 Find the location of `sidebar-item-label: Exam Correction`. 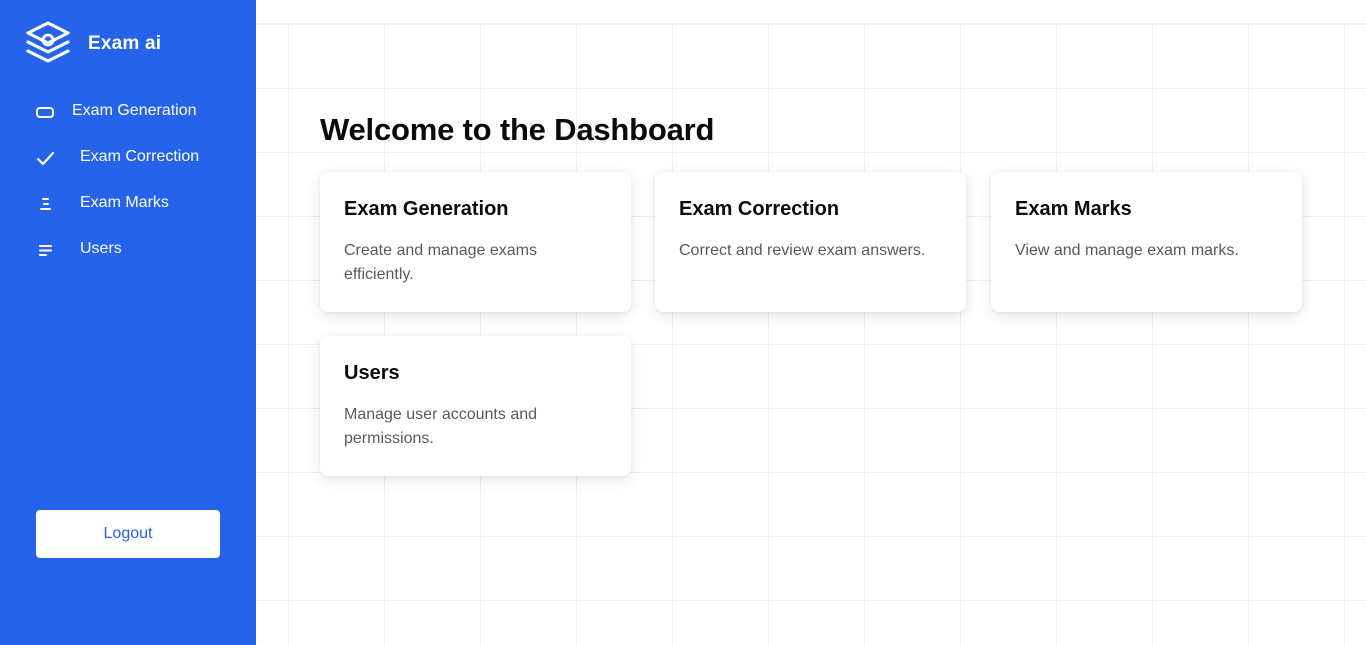

sidebar-item-label: Exam Correction is located at coordinates (140, 156).